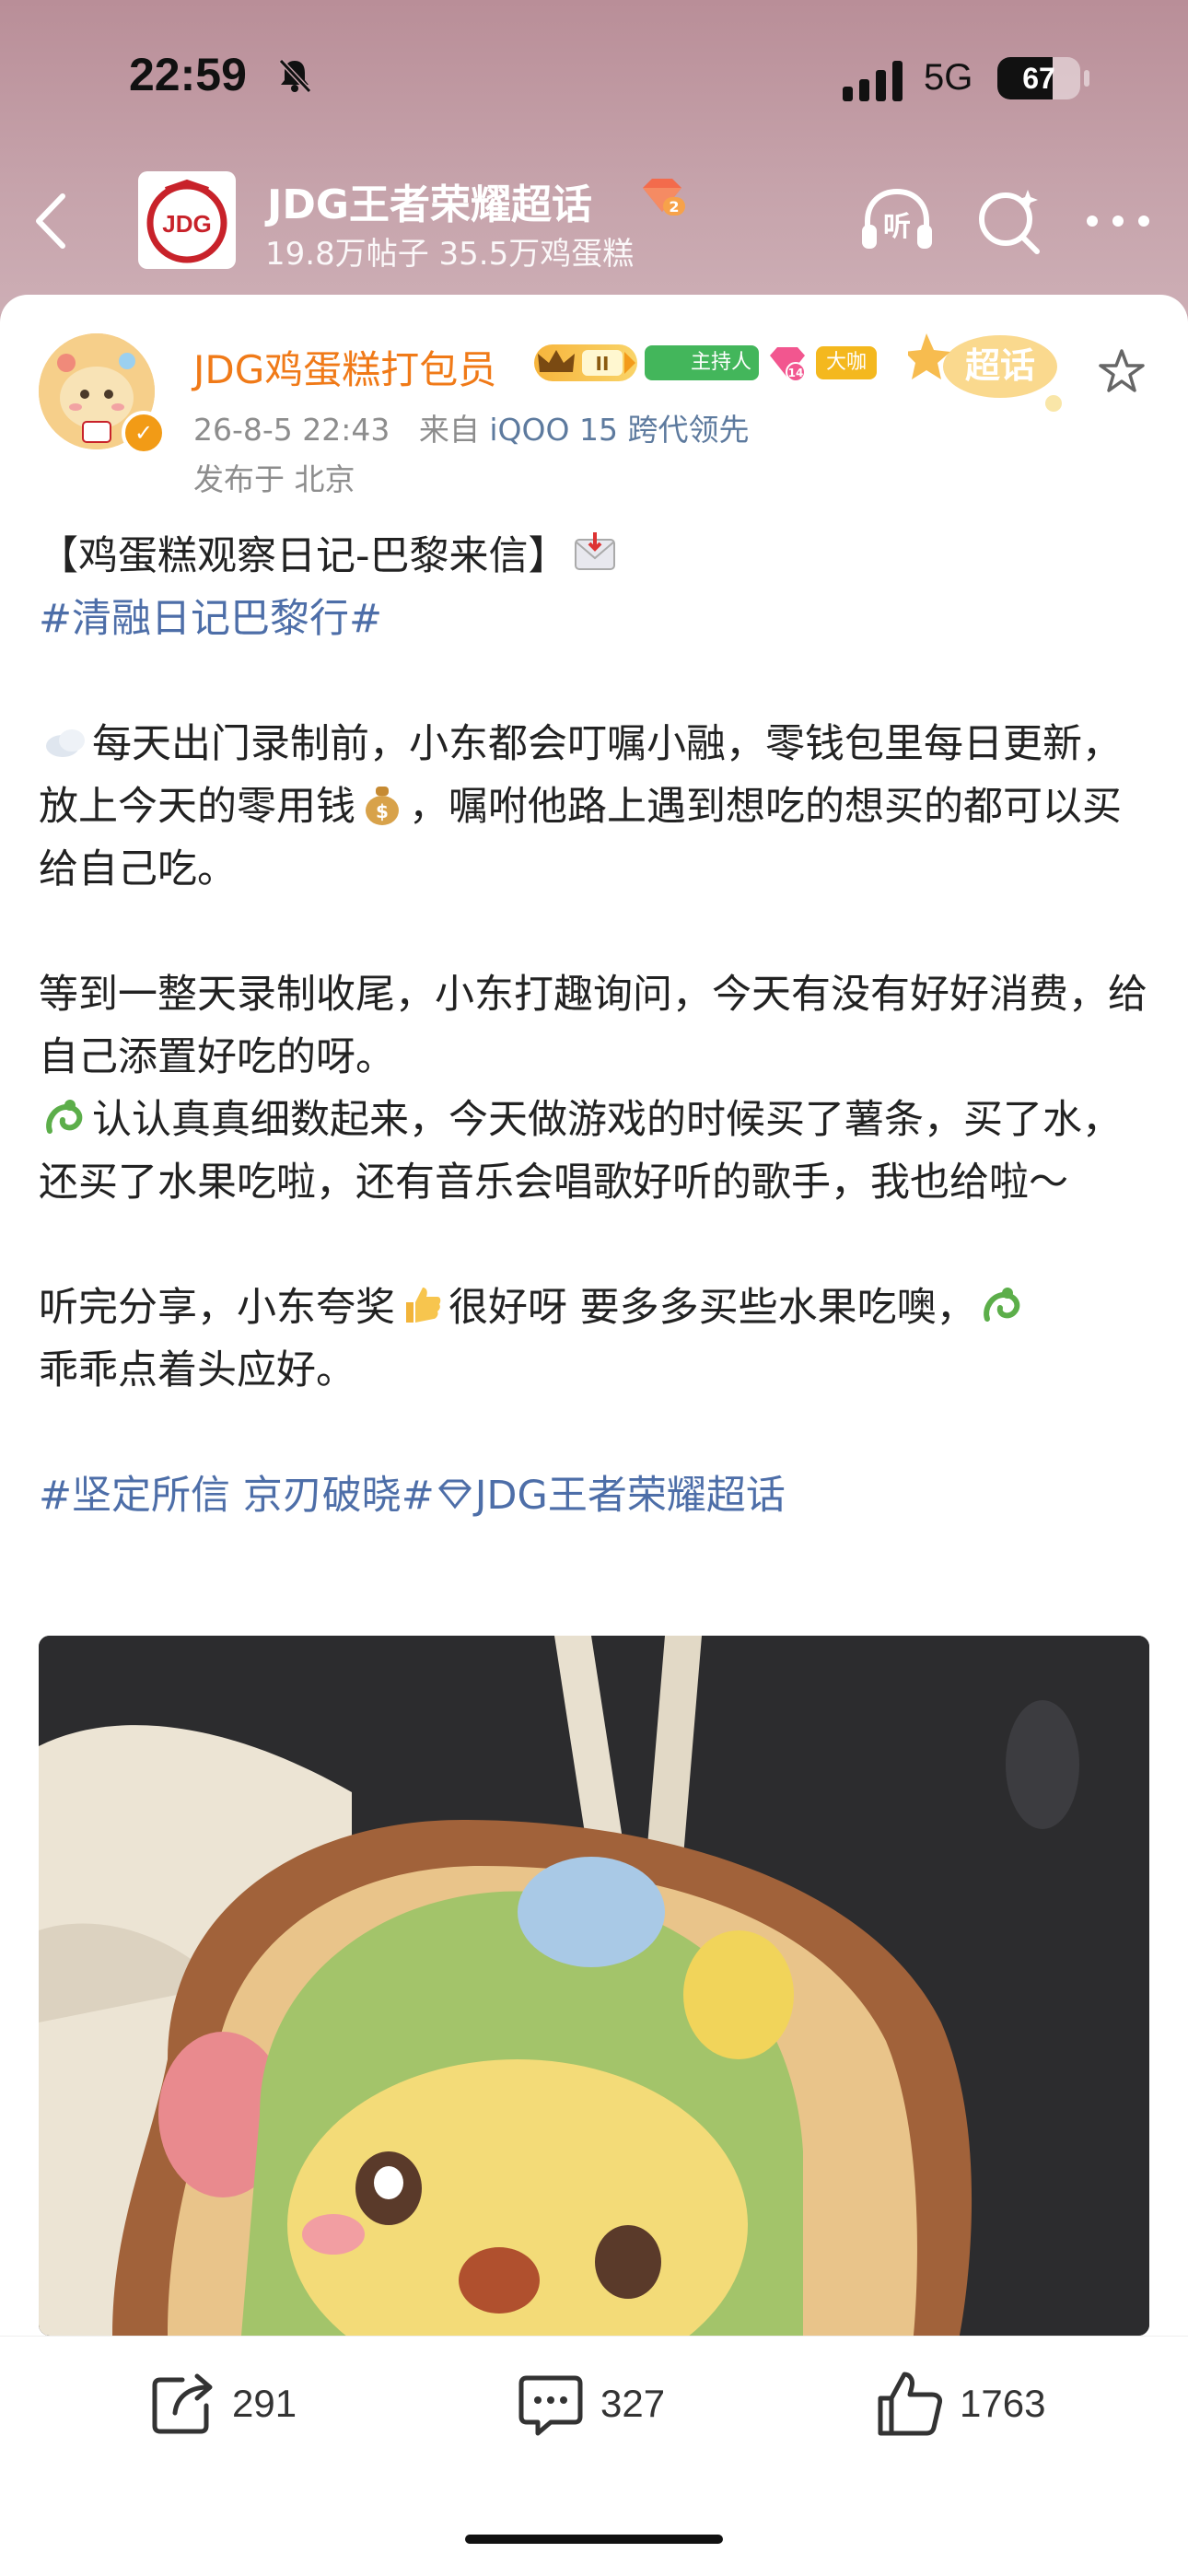  What do you see at coordinates (603, 364) in the screenshot?
I see `svg-text: II` at bounding box center [603, 364].